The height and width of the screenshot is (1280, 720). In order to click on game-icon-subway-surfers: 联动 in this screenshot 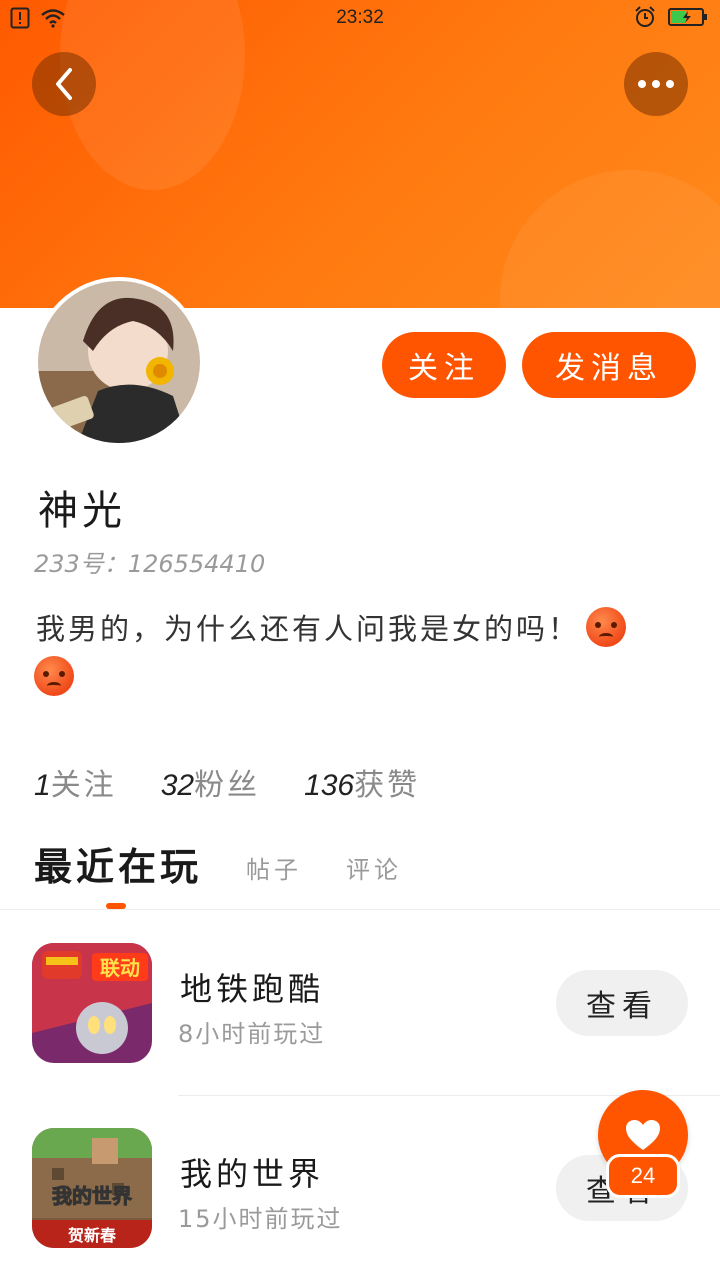, I will do `click(92, 1003)`.